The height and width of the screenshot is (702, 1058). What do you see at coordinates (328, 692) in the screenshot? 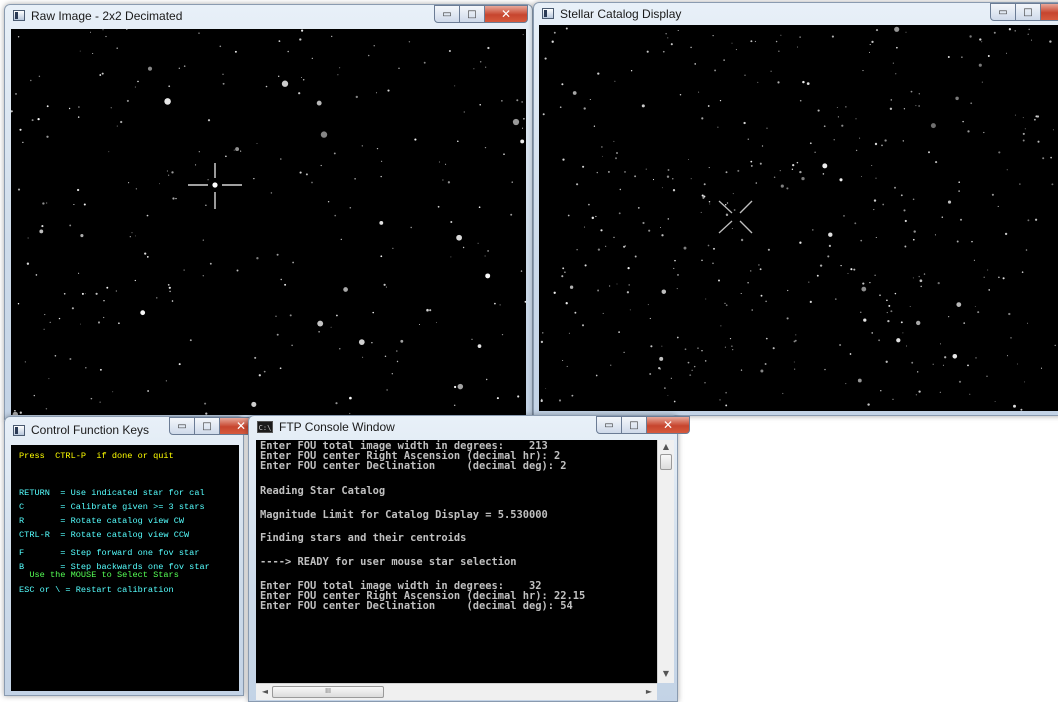
I see `horizontal-scroll-thumb: III` at bounding box center [328, 692].